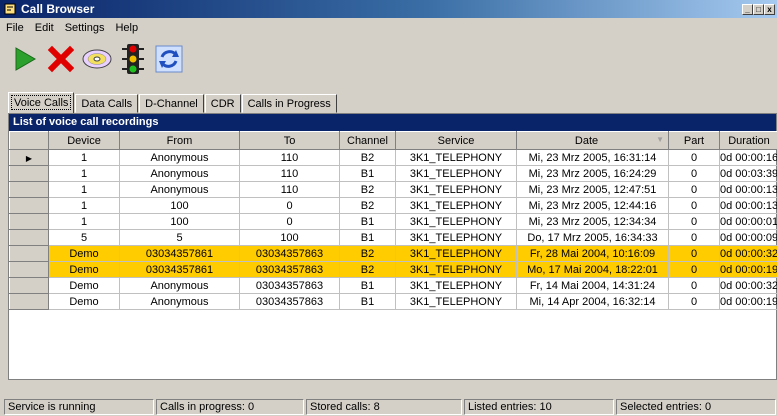 The width and height of the screenshot is (777, 416). Describe the element at coordinates (592, 140) in the screenshot. I see `column-header-date: Date ▼` at that location.